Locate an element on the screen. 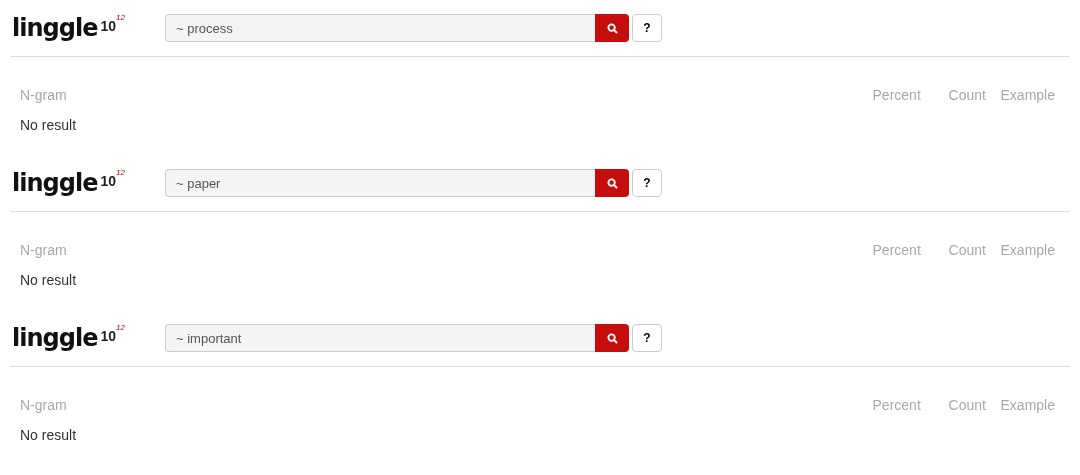 The width and height of the screenshot is (1080, 475). search-field: ~ important is located at coordinates (380, 338).